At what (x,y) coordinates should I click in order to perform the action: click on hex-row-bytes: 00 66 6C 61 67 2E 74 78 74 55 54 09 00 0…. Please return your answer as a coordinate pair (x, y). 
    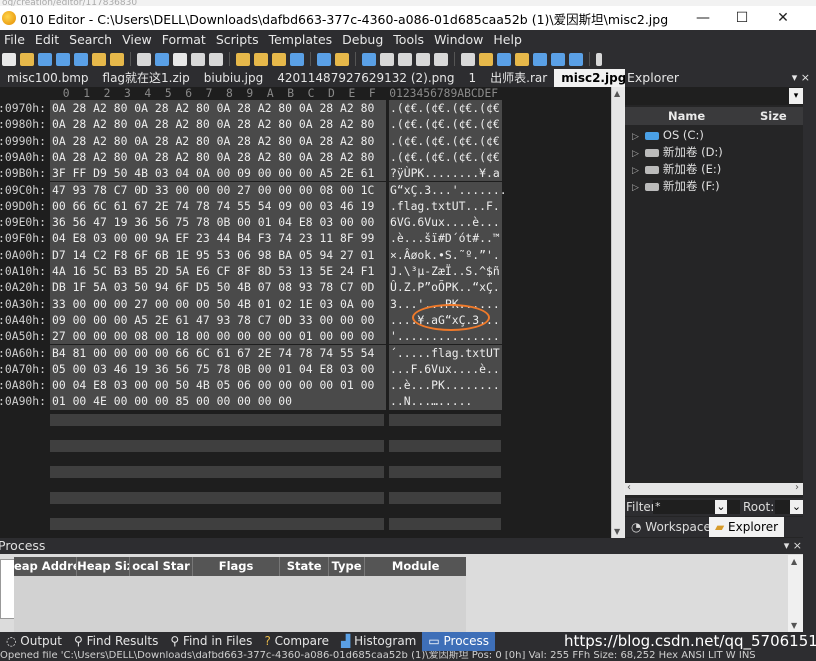
    Looking at the image, I should click on (218, 206).